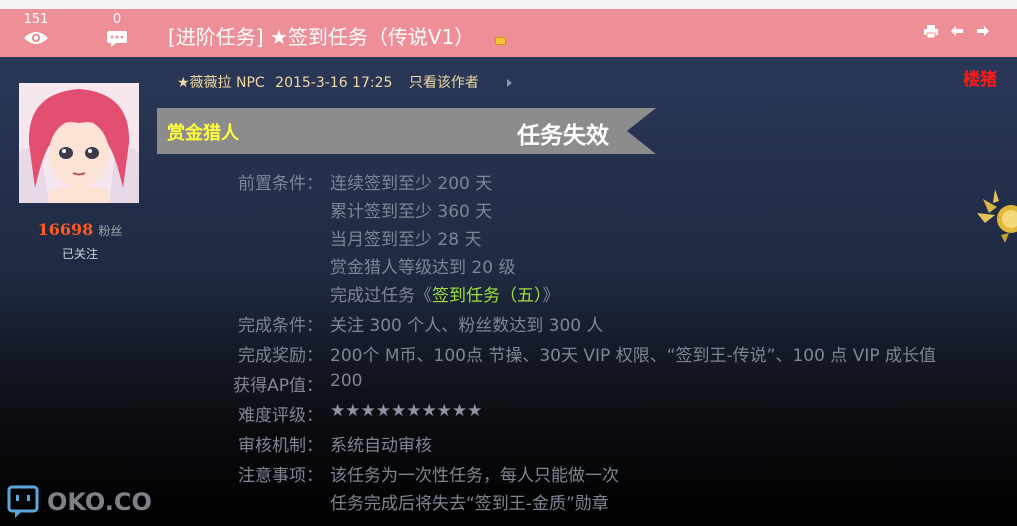 The width and height of the screenshot is (1017, 526). I want to click on next-thread-icon, so click(983, 31).